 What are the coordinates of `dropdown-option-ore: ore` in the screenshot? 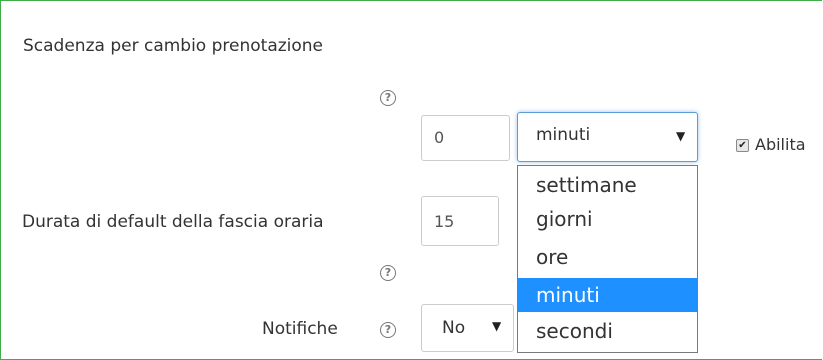 It's located at (607, 257).